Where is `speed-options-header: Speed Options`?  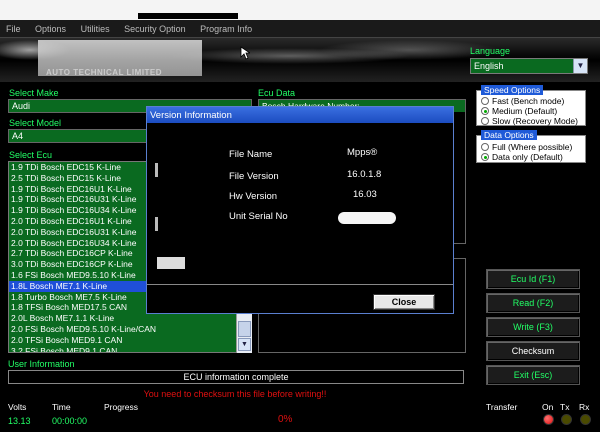 speed-options-header: Speed Options is located at coordinates (512, 90).